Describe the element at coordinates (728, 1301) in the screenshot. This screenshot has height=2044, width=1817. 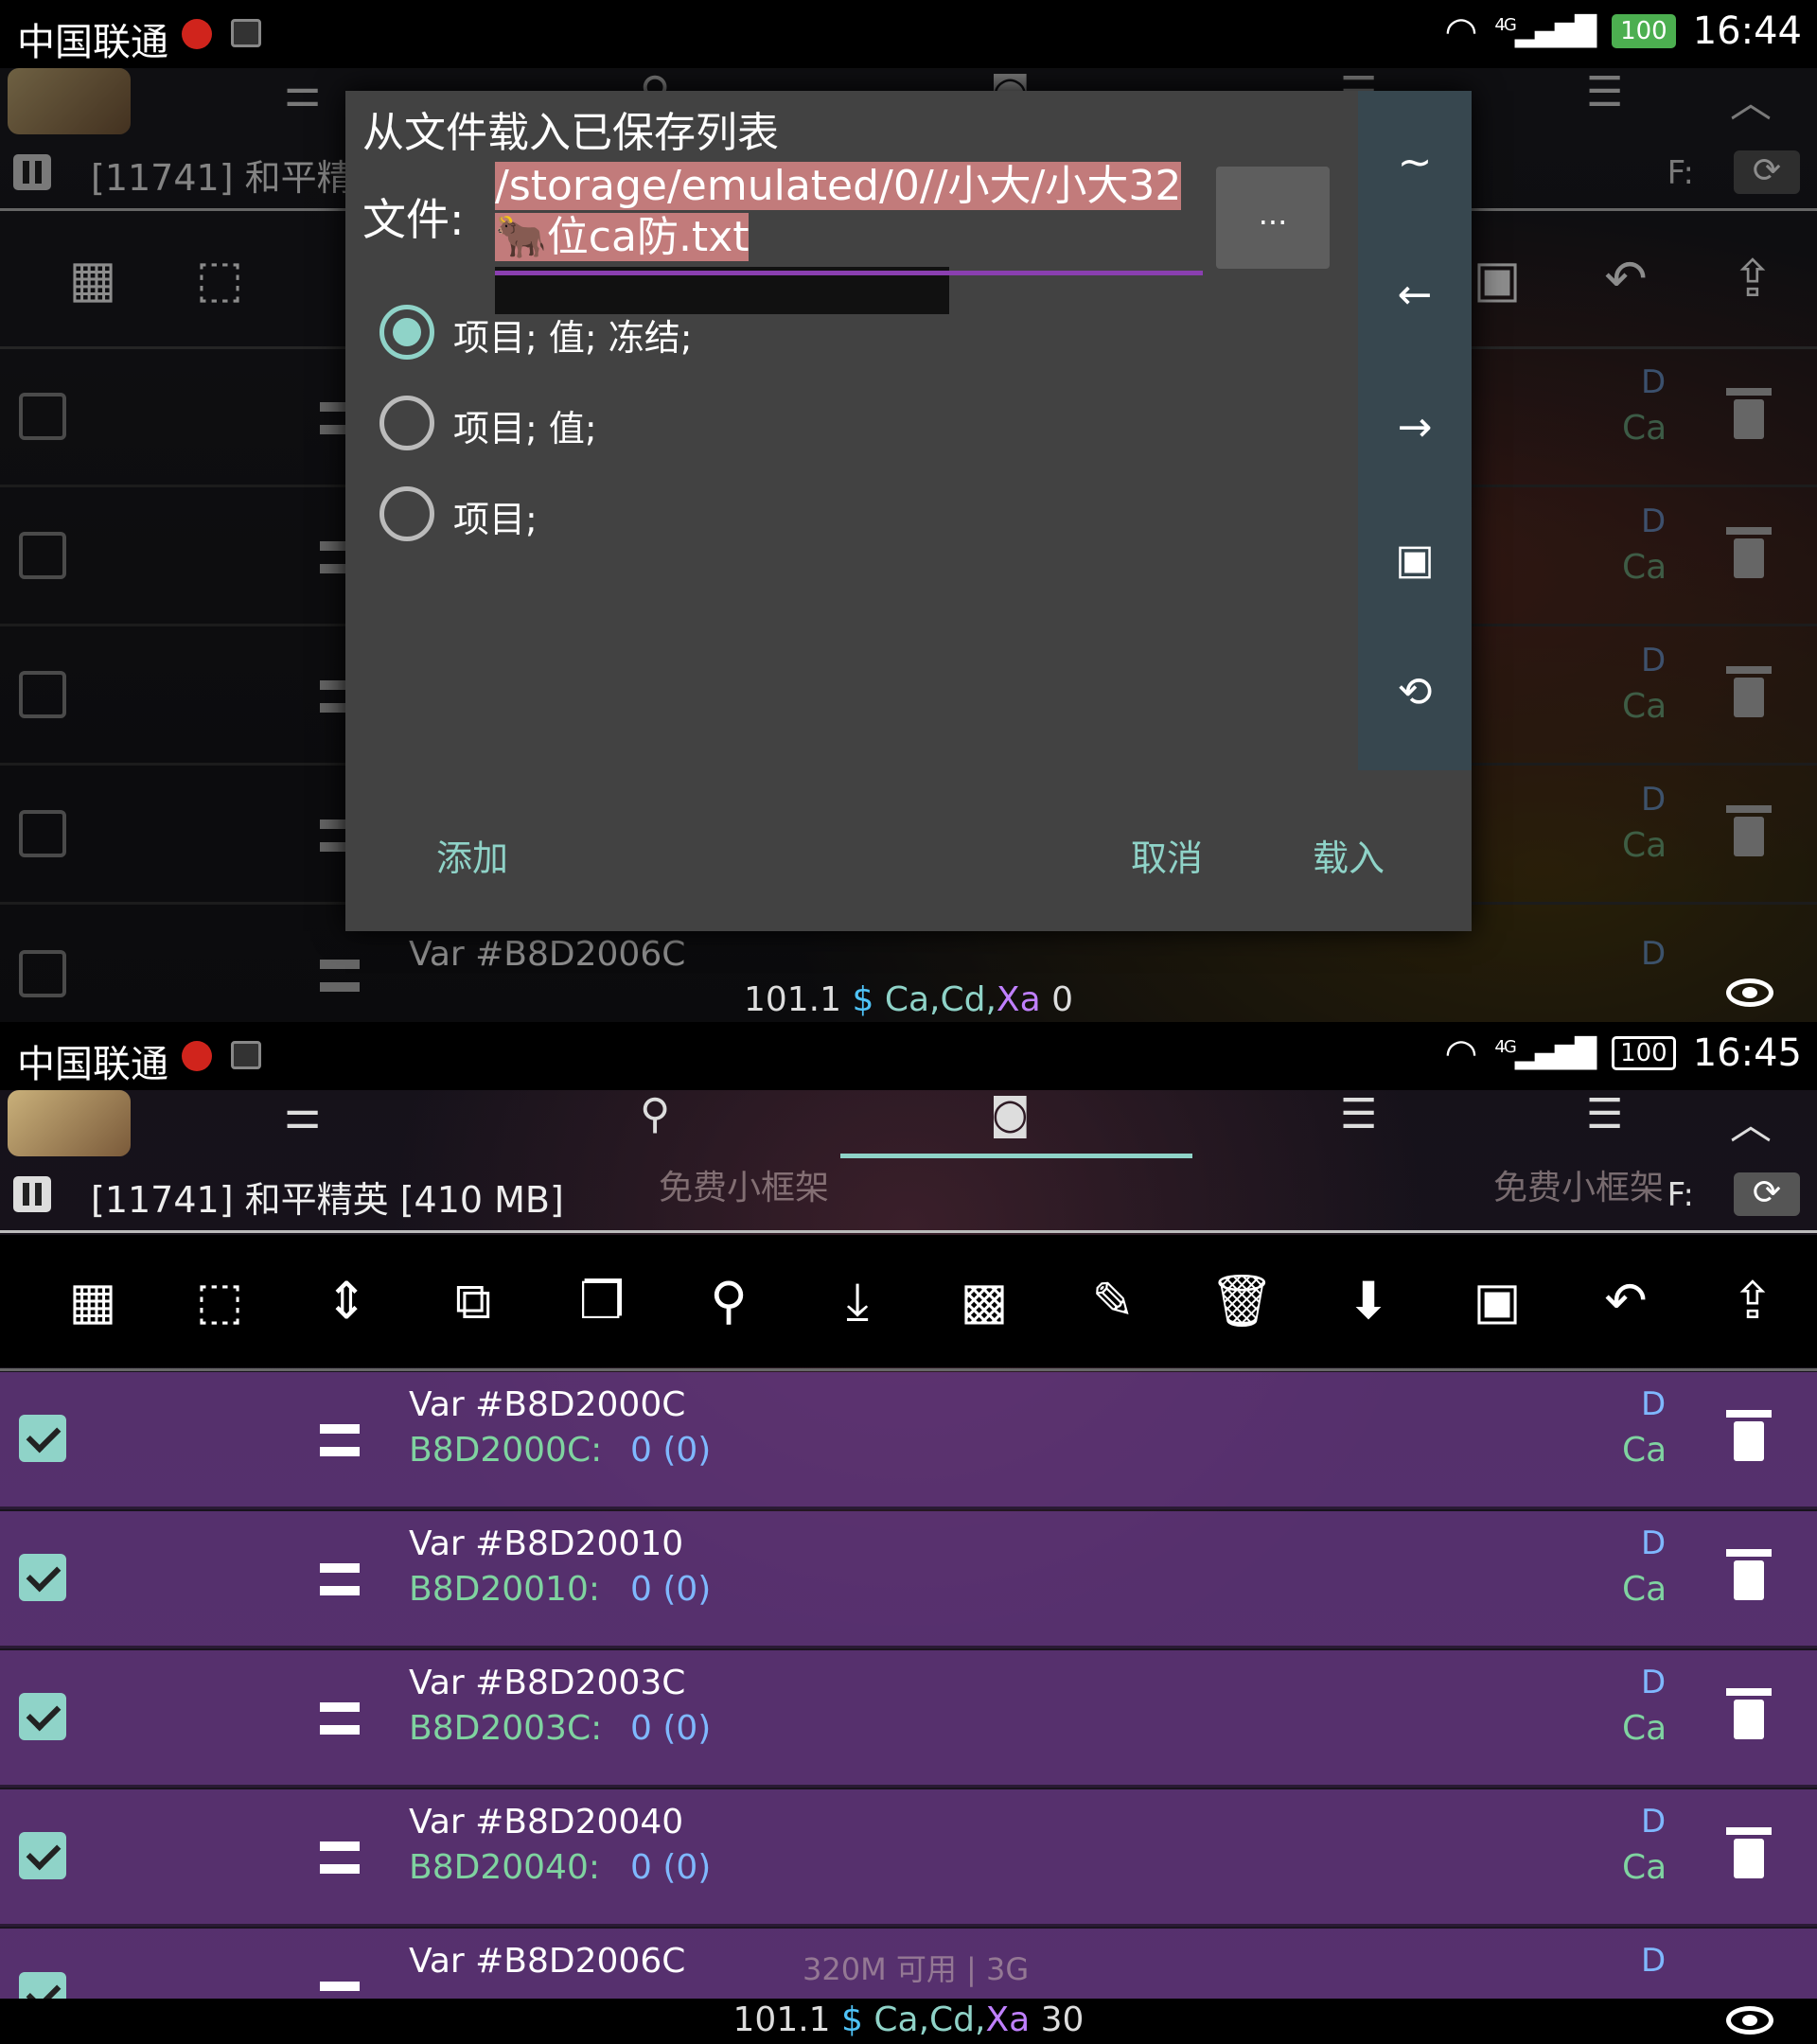
I see `search-check-icon: ⚲` at that location.